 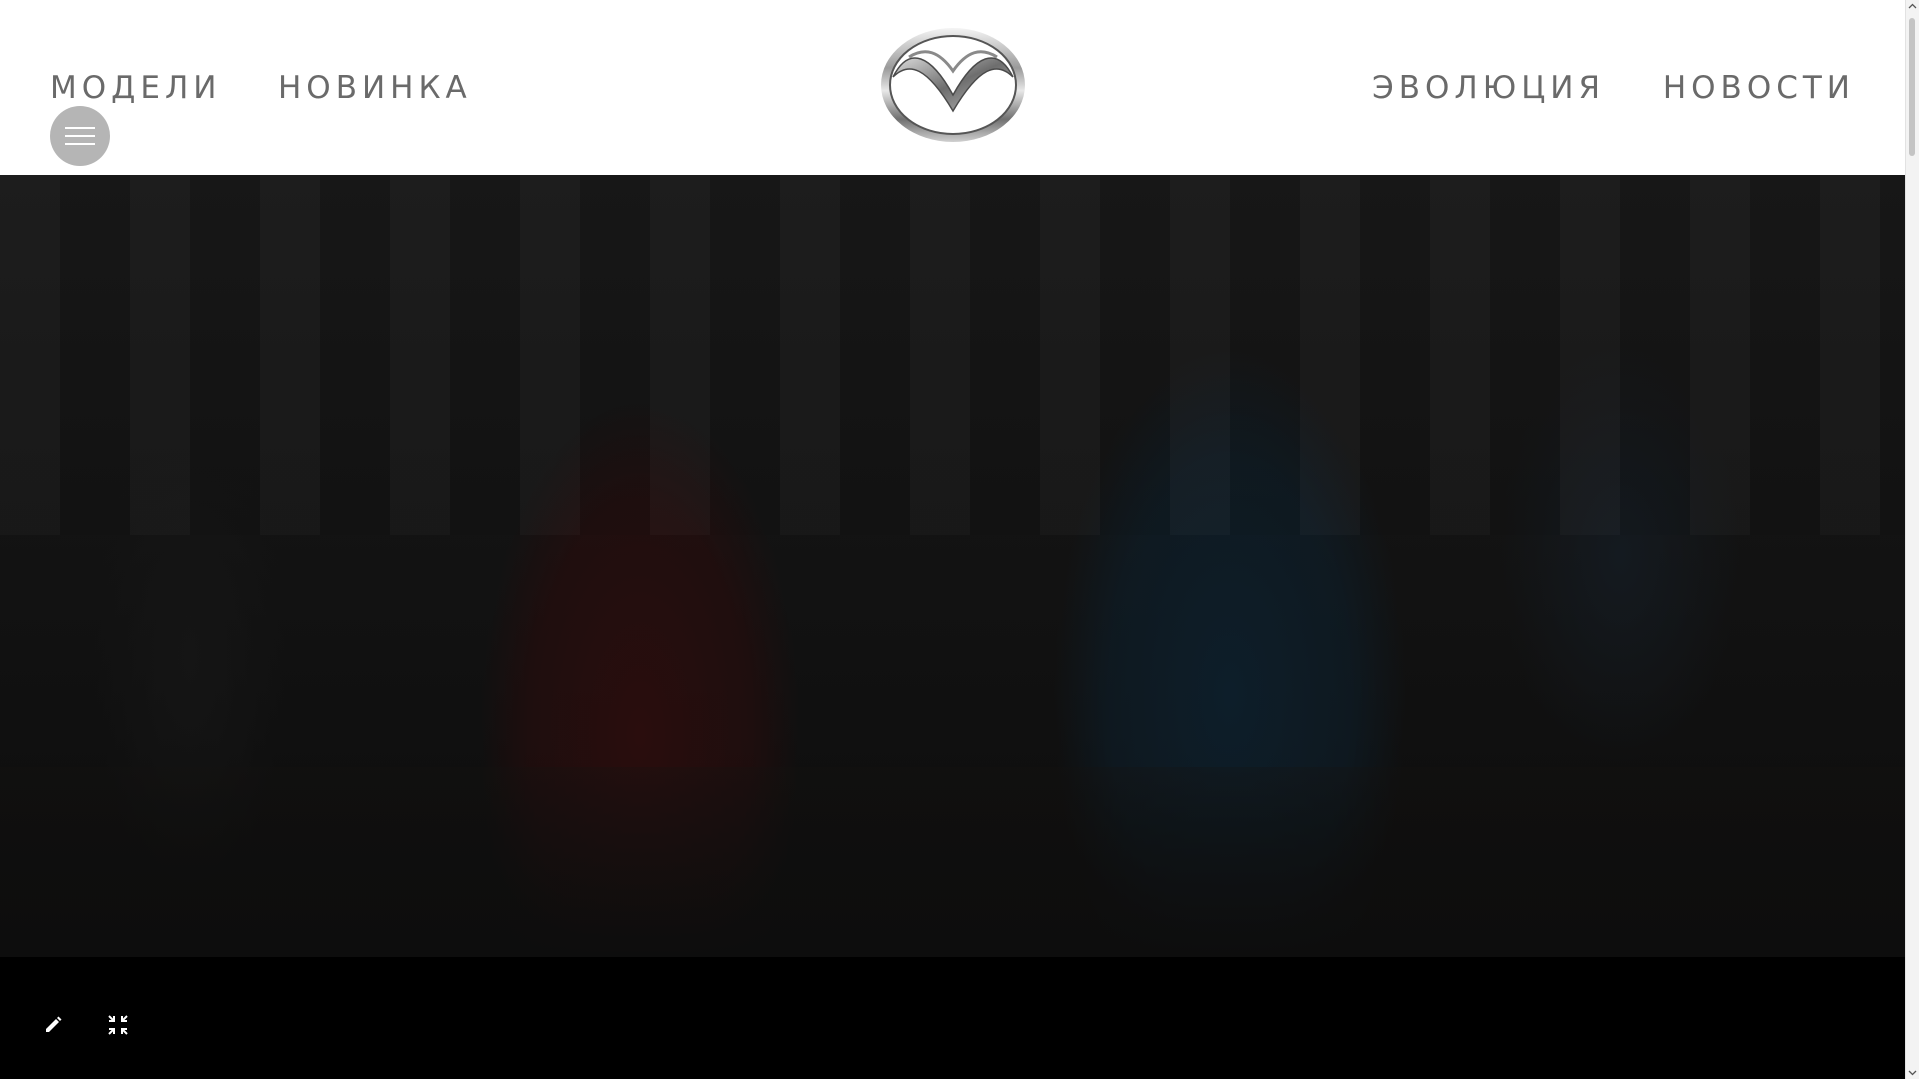 What do you see at coordinates (1912, 539) in the screenshot?
I see `vertical-scrollbar` at bounding box center [1912, 539].